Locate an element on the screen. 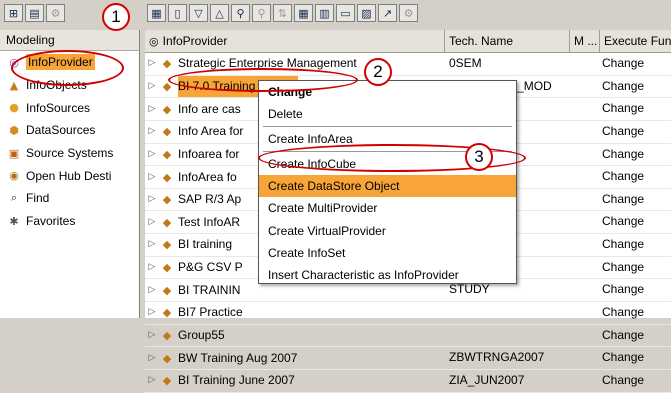 The width and height of the screenshot is (671, 393). infoarea-name: Info are cas is located at coordinates (209, 108).